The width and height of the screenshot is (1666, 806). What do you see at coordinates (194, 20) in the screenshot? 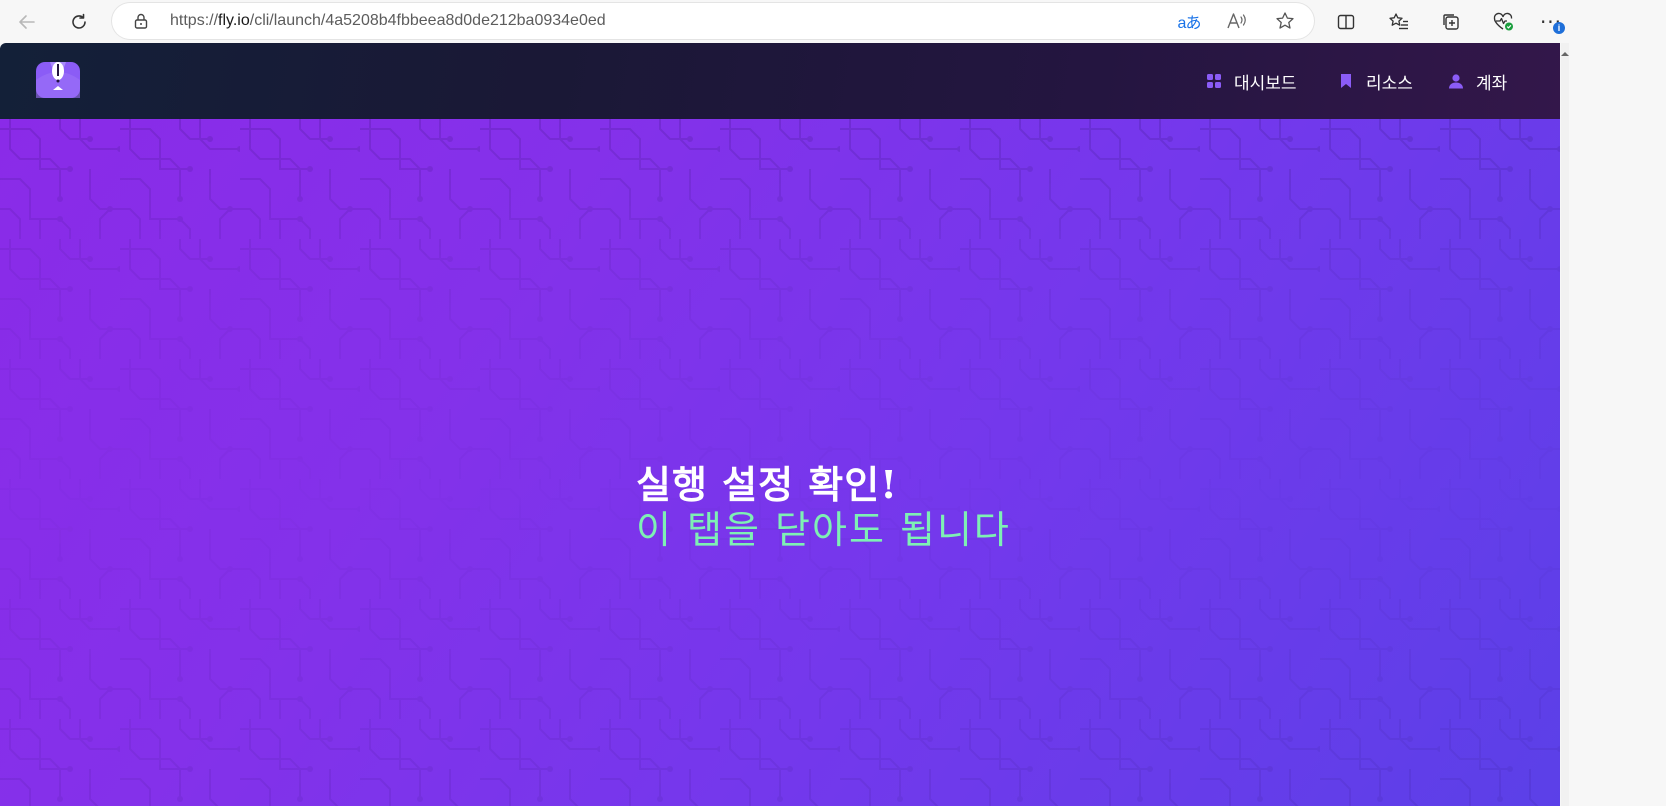
I see `url-prefix: https://` at bounding box center [194, 20].